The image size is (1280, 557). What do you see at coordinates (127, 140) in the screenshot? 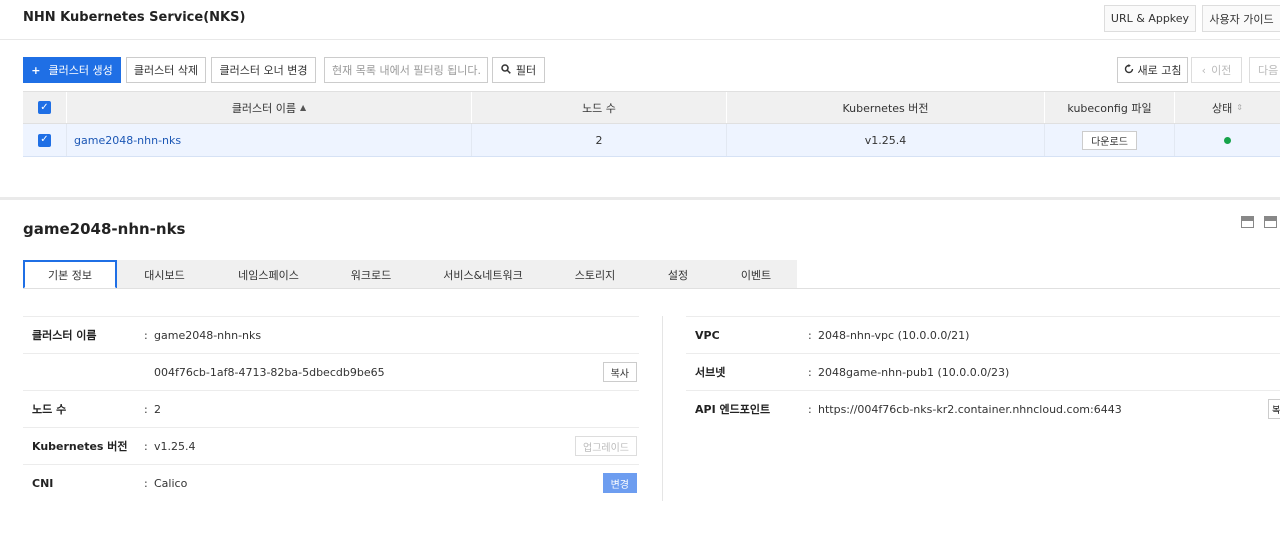
I see `cluster-name-link: game2048-nhn-nks` at bounding box center [127, 140].